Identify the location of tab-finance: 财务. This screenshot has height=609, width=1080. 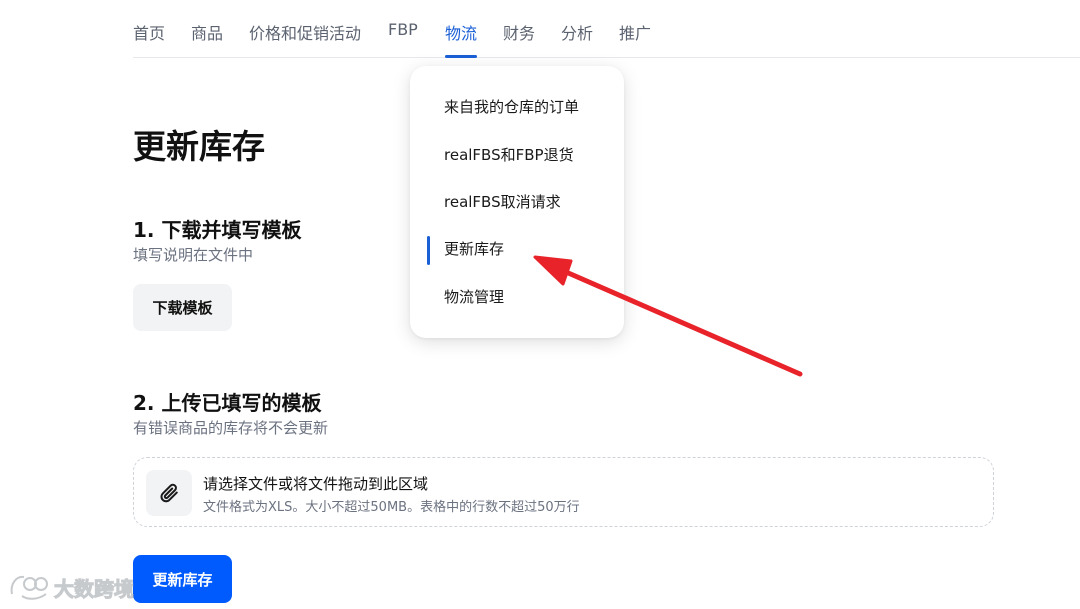
(519, 32).